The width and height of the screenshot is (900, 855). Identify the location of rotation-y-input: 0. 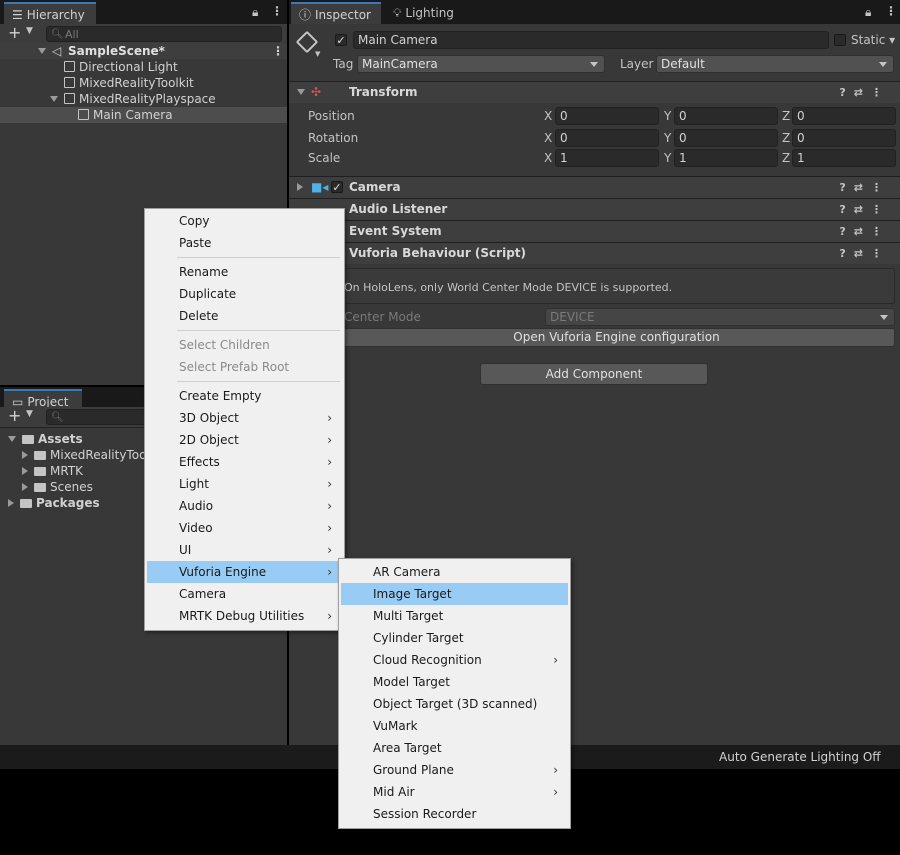
(726, 138).